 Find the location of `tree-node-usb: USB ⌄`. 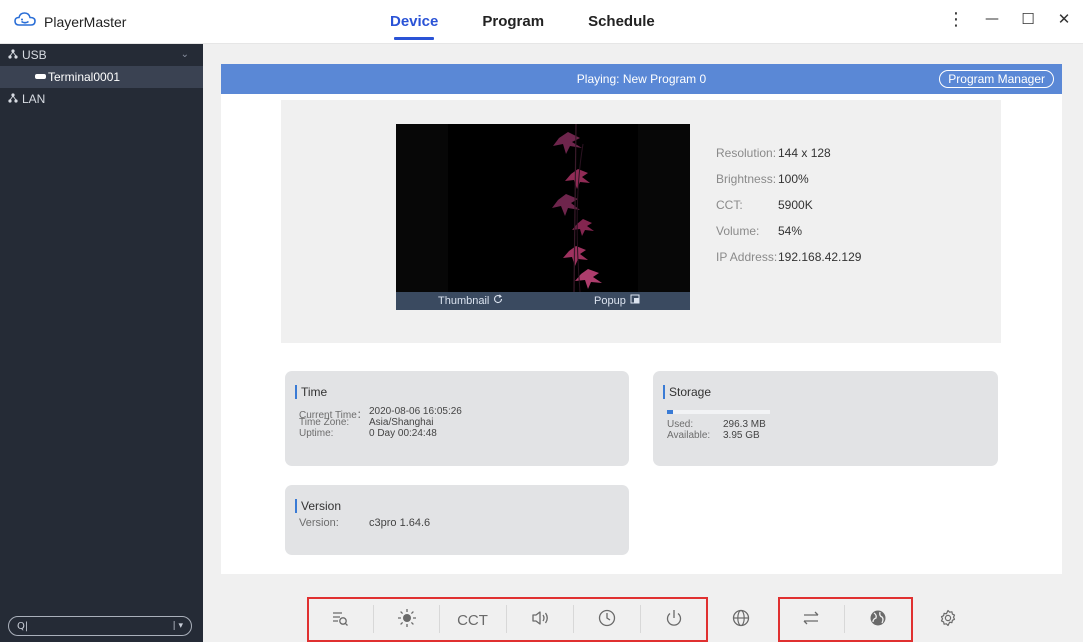

tree-node-usb: USB ⌄ is located at coordinates (101, 55).